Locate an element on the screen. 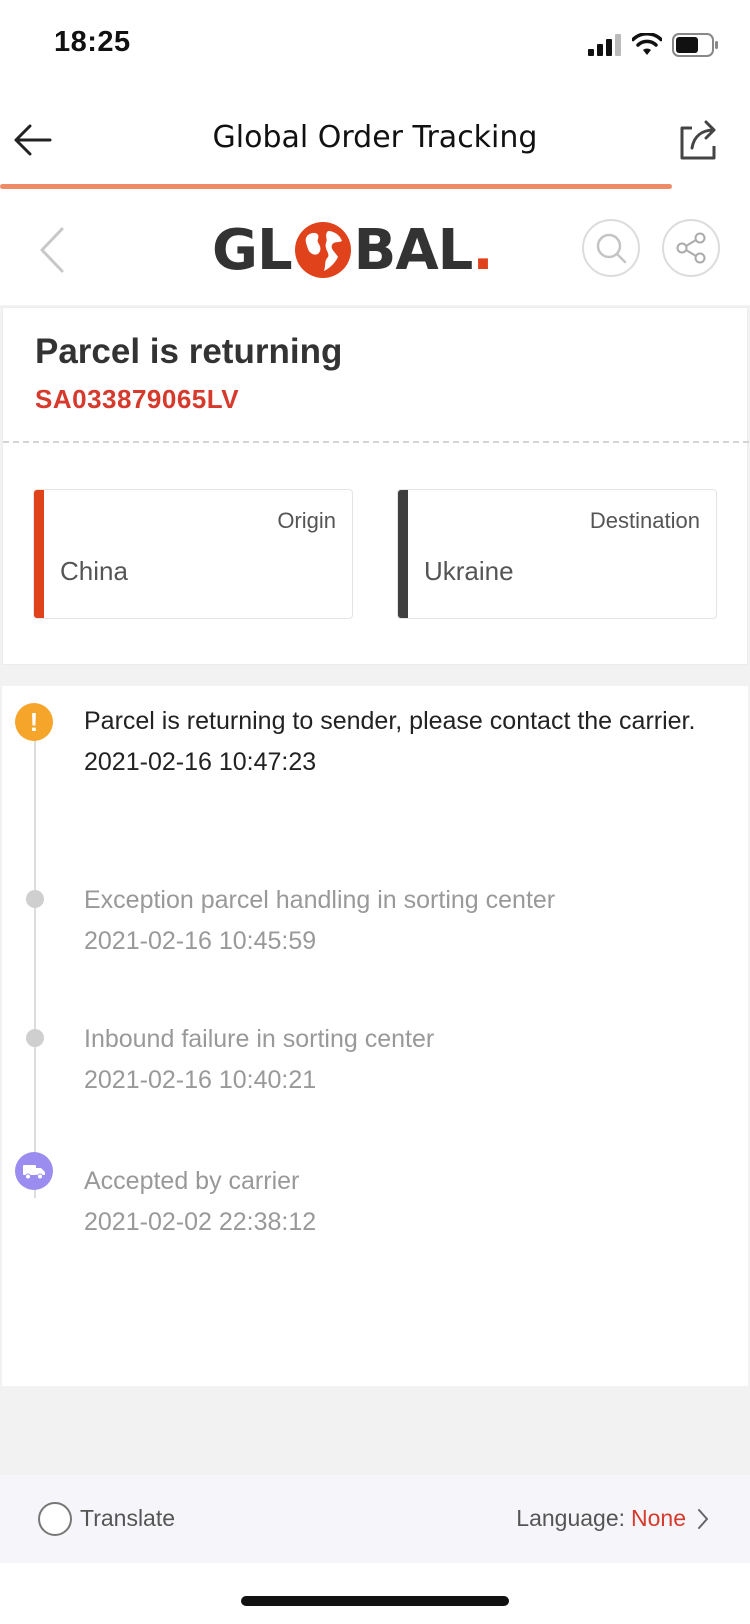 This screenshot has width=750, height=1624. divider is located at coordinates (376, 442).